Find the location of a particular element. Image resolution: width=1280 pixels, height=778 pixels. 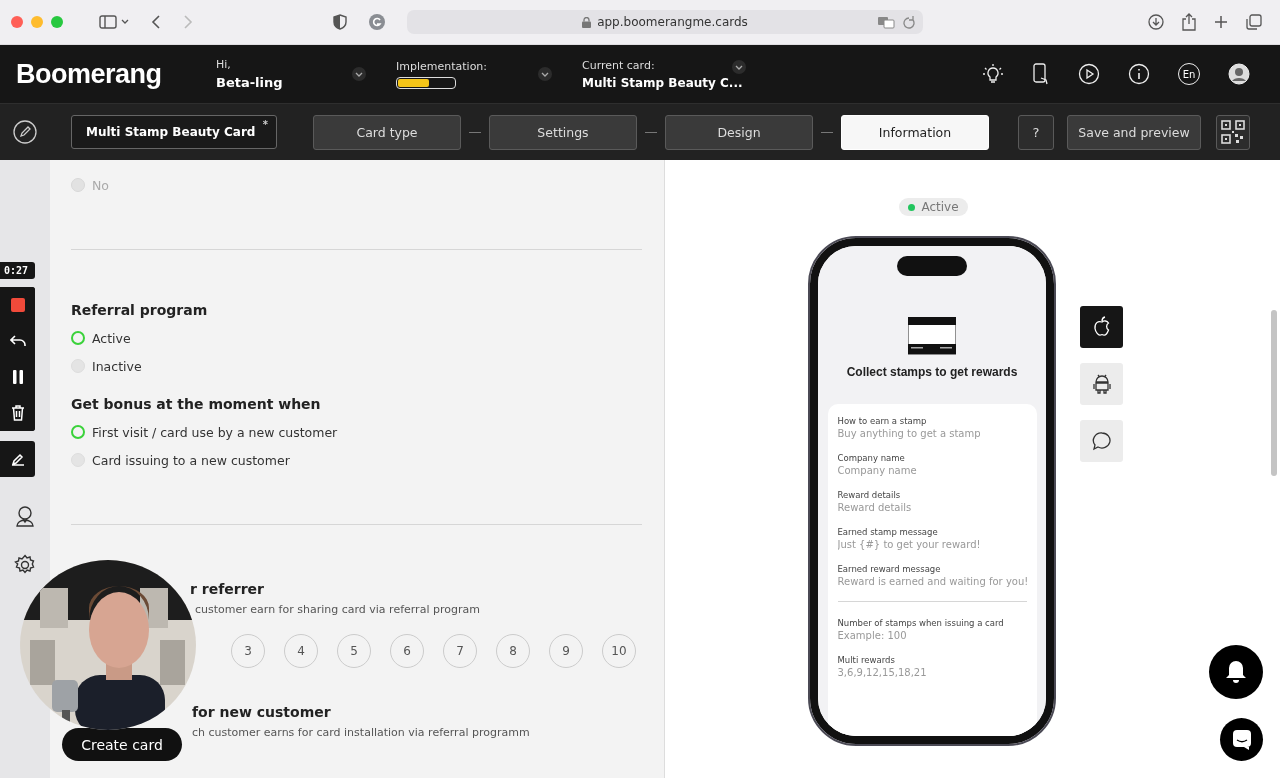

step-tab: Information is located at coordinates (915, 132).